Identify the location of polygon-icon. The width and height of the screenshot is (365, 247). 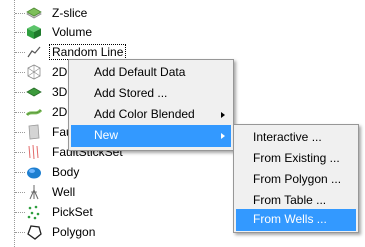
(34, 232).